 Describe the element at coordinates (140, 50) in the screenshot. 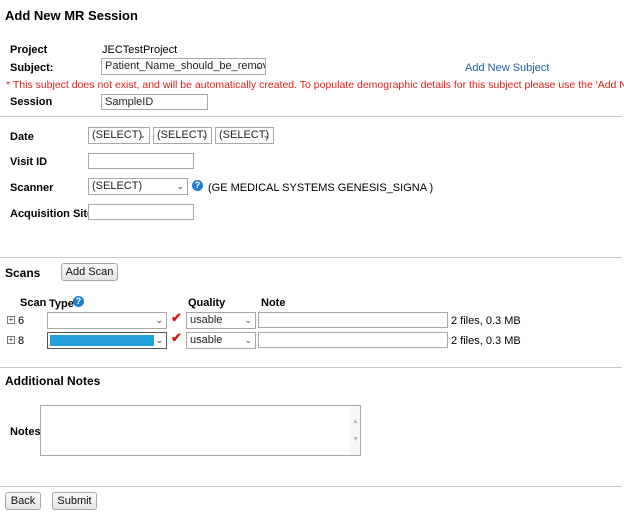

I see `project-value: JECTestProject` at that location.